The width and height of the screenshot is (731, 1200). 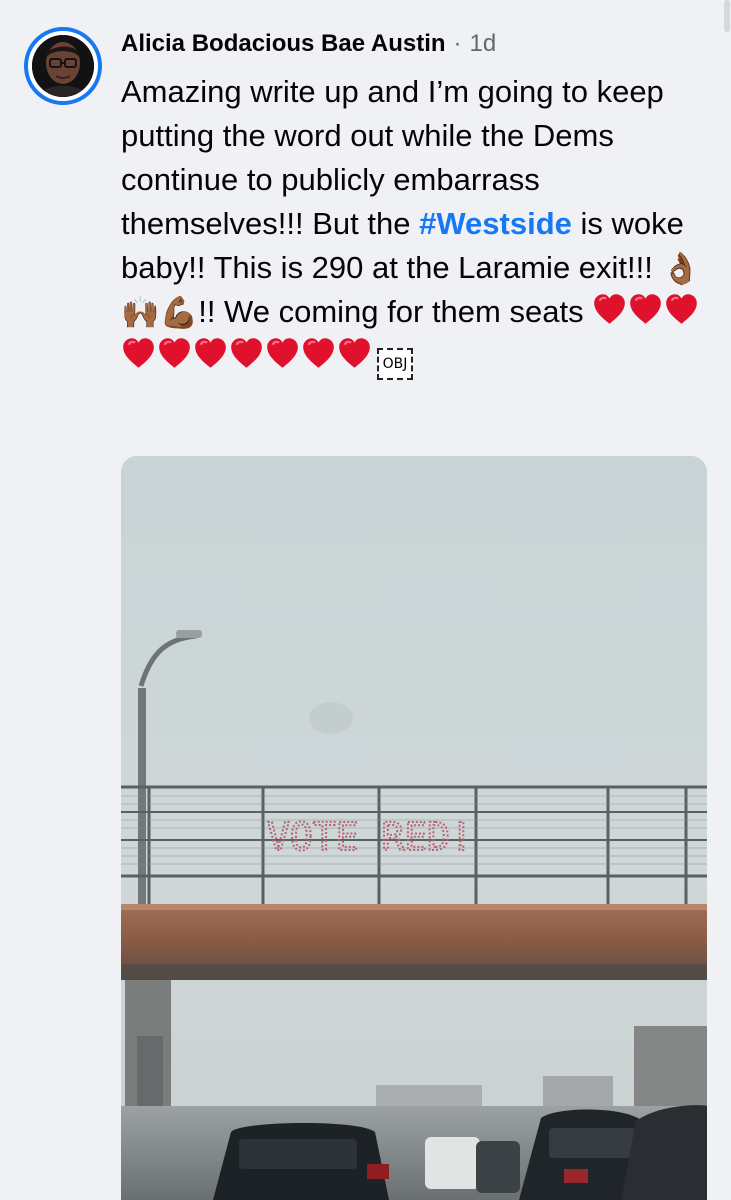 What do you see at coordinates (179, 313) in the screenshot?
I see `muscle-icon: 💪🏾` at bounding box center [179, 313].